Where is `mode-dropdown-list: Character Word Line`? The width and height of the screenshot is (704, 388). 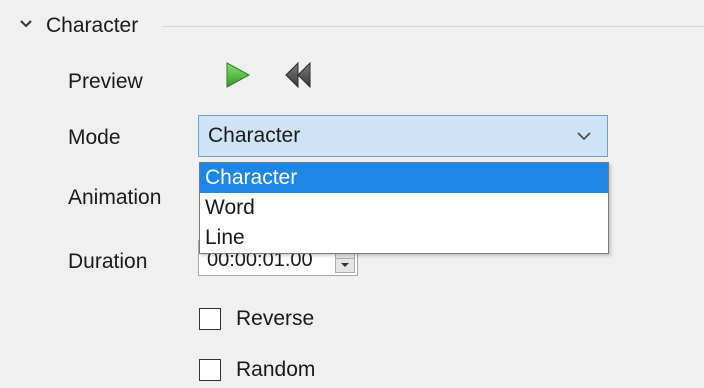 mode-dropdown-list: Character Word Line is located at coordinates (404, 208).